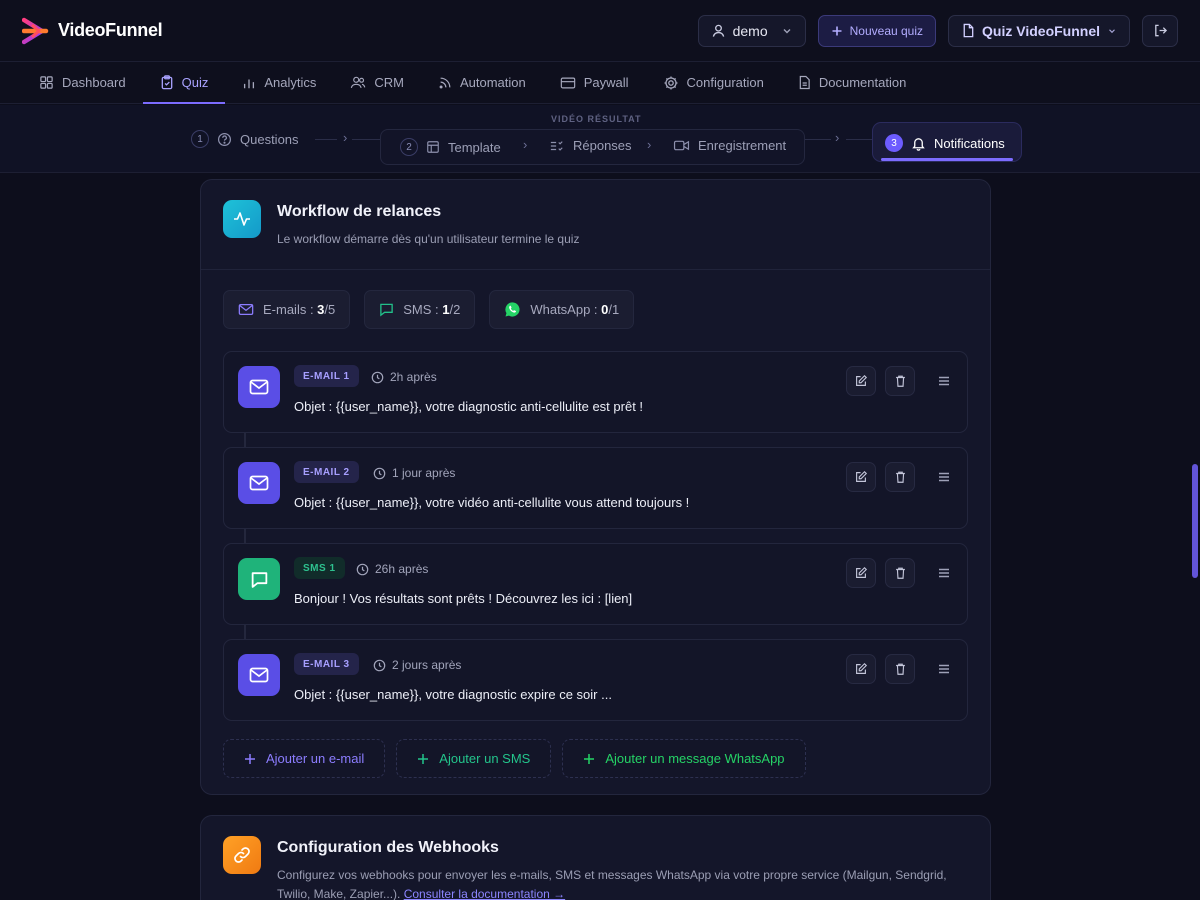  What do you see at coordinates (482, 82) in the screenshot?
I see `nav-item-automation: Automation` at bounding box center [482, 82].